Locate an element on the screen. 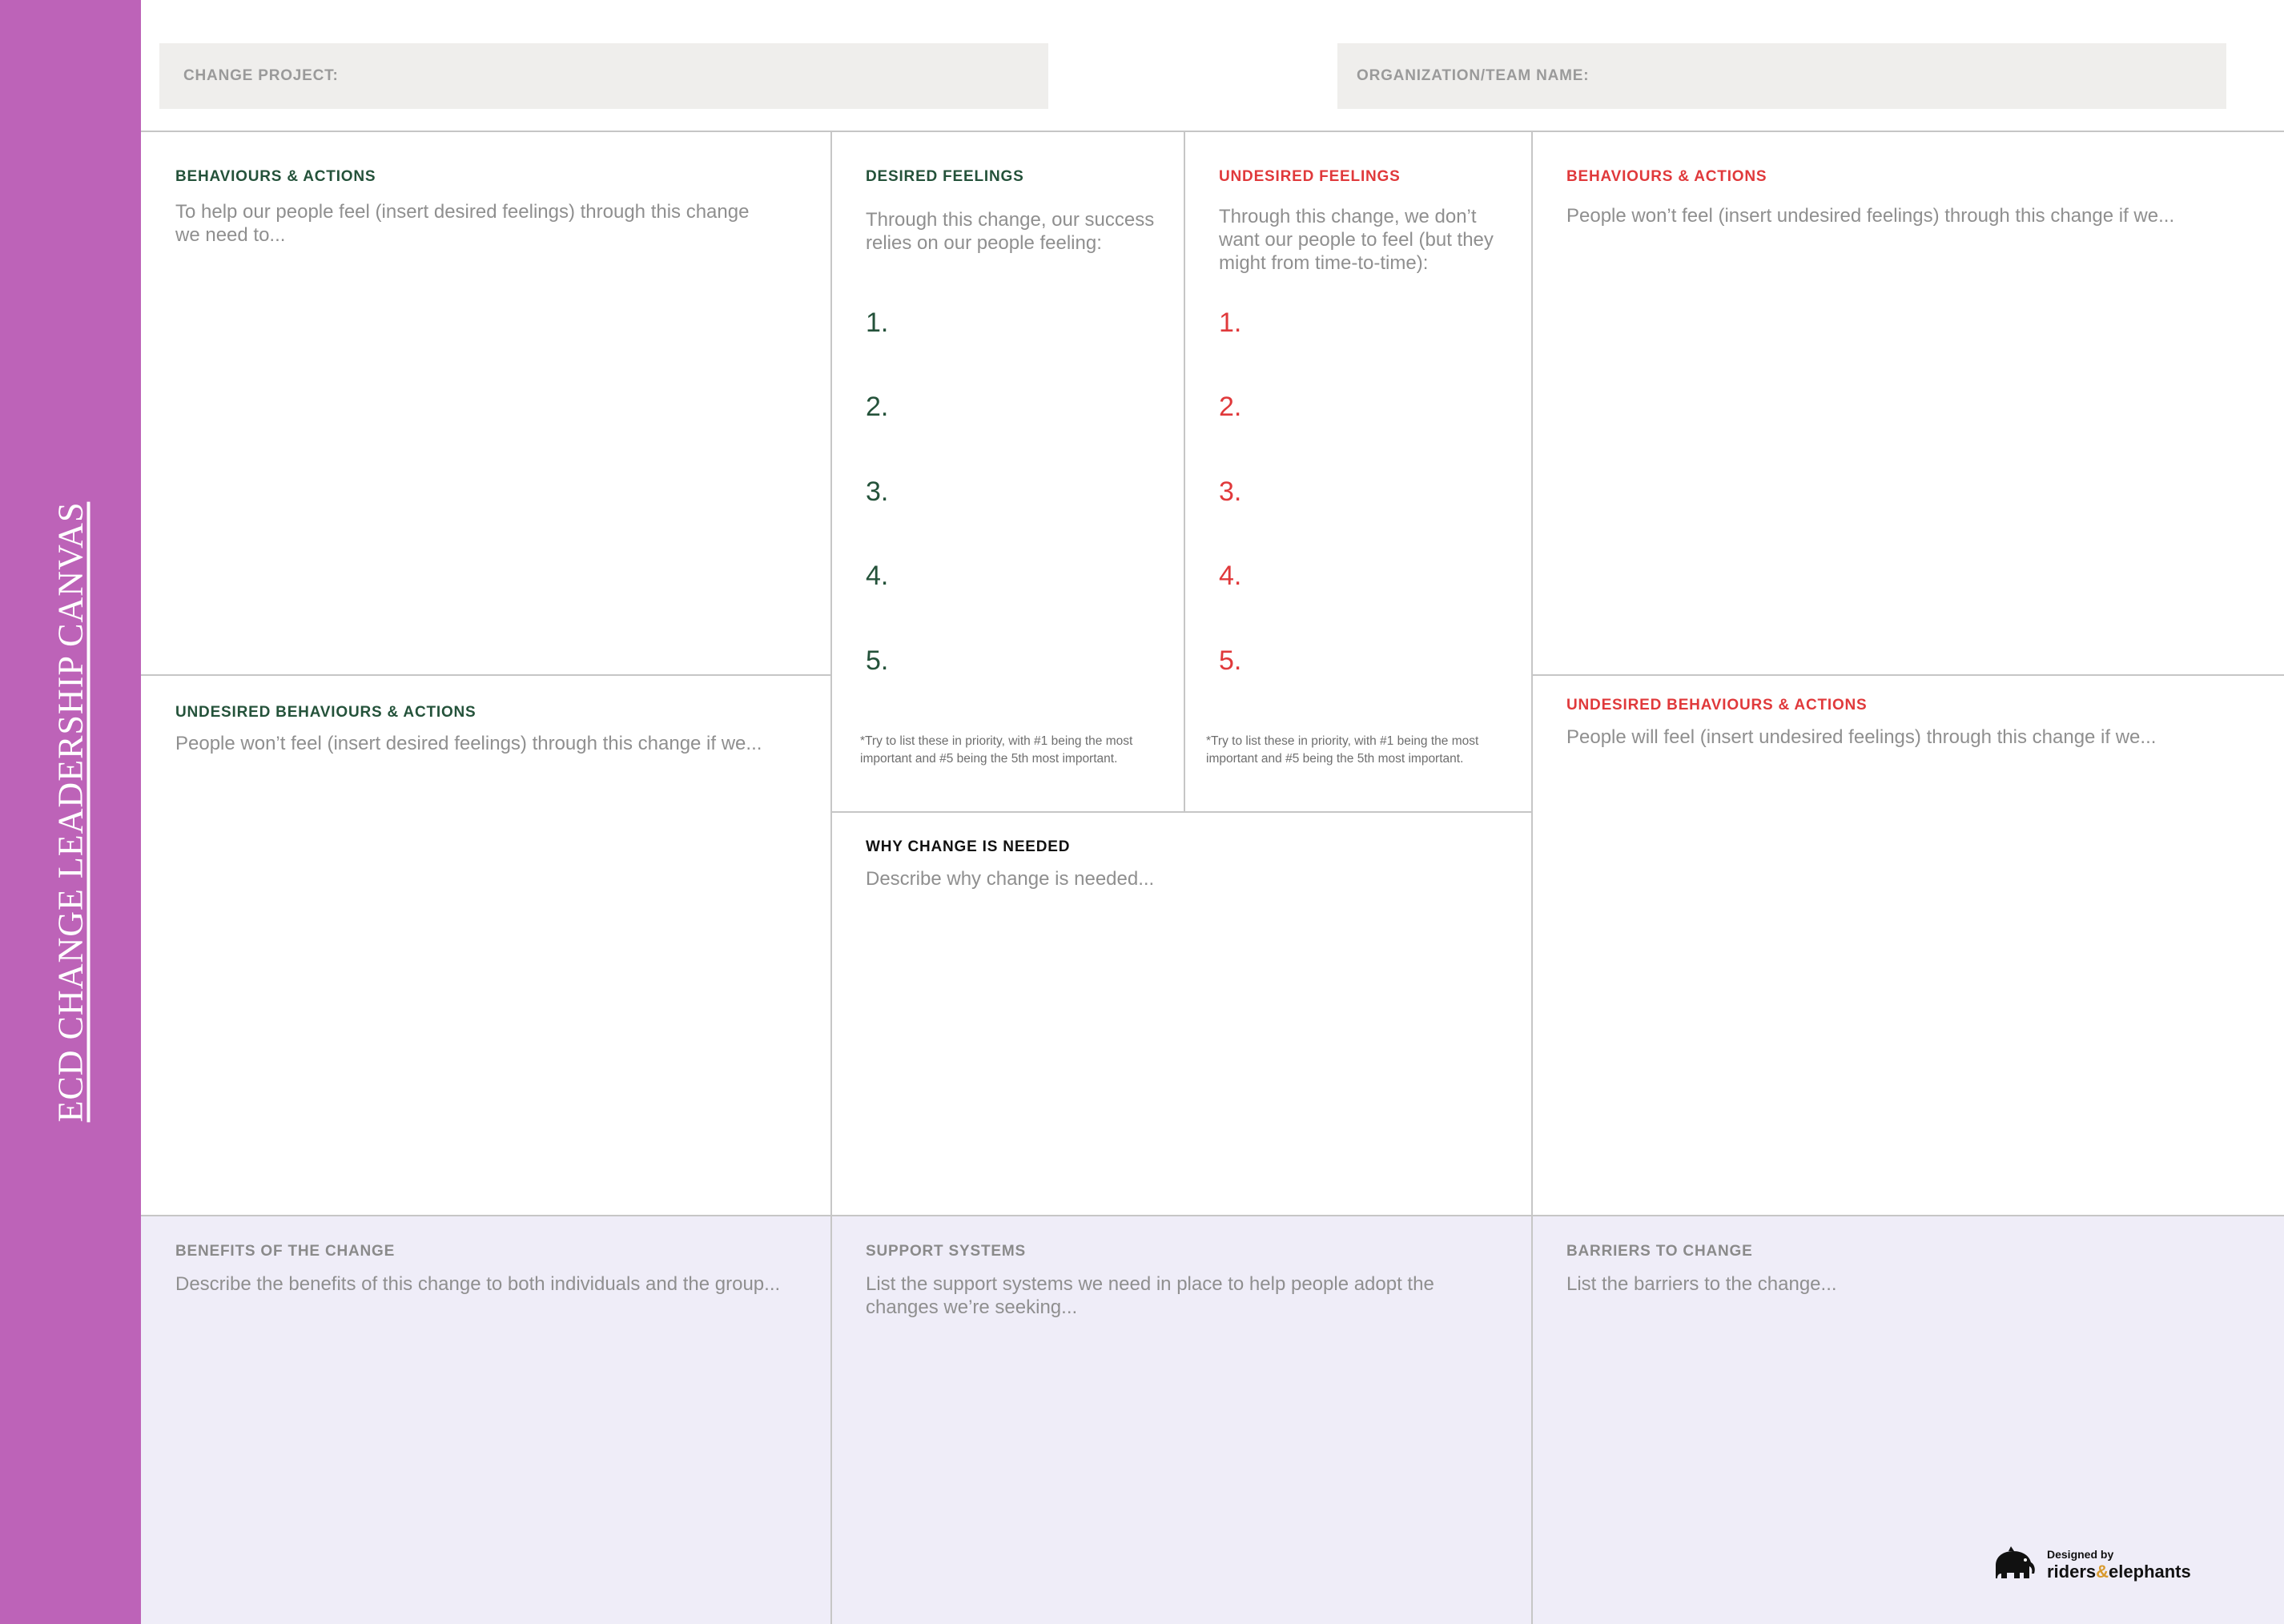  desired-feeling-number: 5. is located at coordinates (877, 661).